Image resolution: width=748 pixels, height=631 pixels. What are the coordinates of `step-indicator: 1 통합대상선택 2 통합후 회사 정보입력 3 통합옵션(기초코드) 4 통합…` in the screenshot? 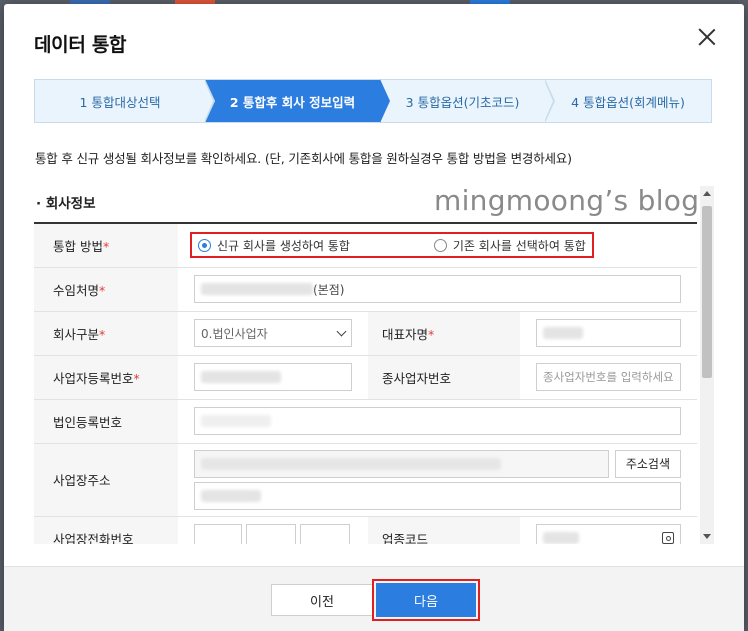 It's located at (373, 101).